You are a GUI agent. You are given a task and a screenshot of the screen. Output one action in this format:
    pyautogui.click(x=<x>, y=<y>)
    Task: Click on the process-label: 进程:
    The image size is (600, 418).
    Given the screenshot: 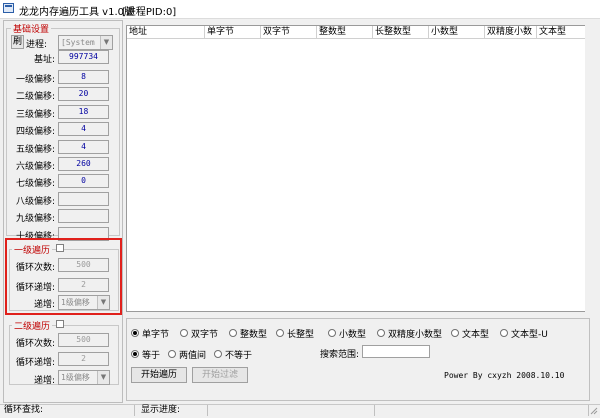 What is the action you would take?
    pyautogui.click(x=37, y=45)
    